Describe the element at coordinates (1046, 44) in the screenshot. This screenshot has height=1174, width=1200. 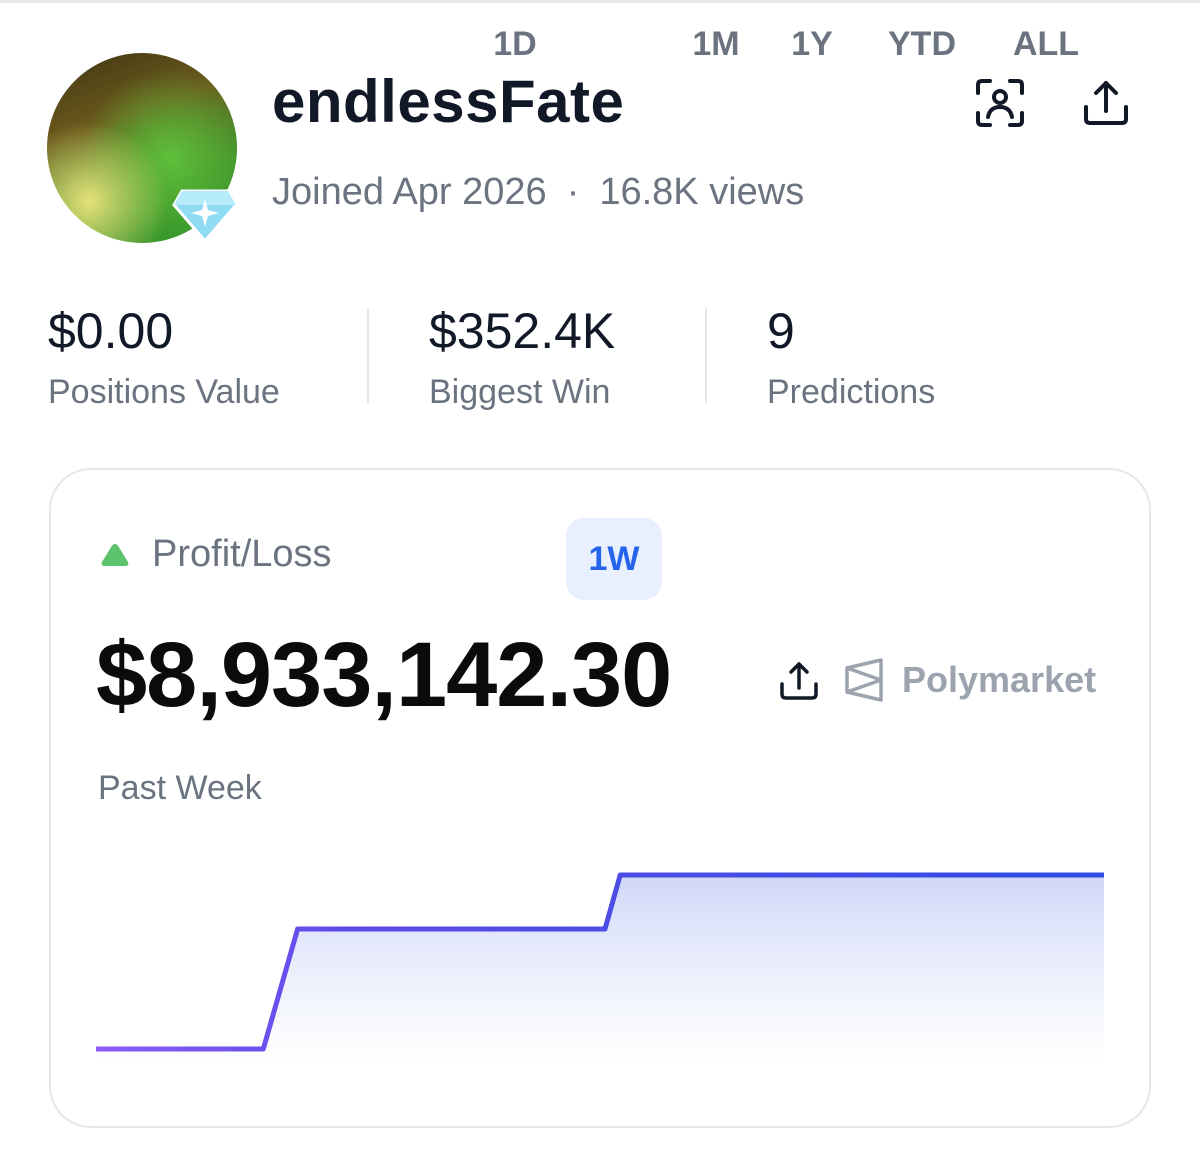
I see `tab-all: ALL` at that location.